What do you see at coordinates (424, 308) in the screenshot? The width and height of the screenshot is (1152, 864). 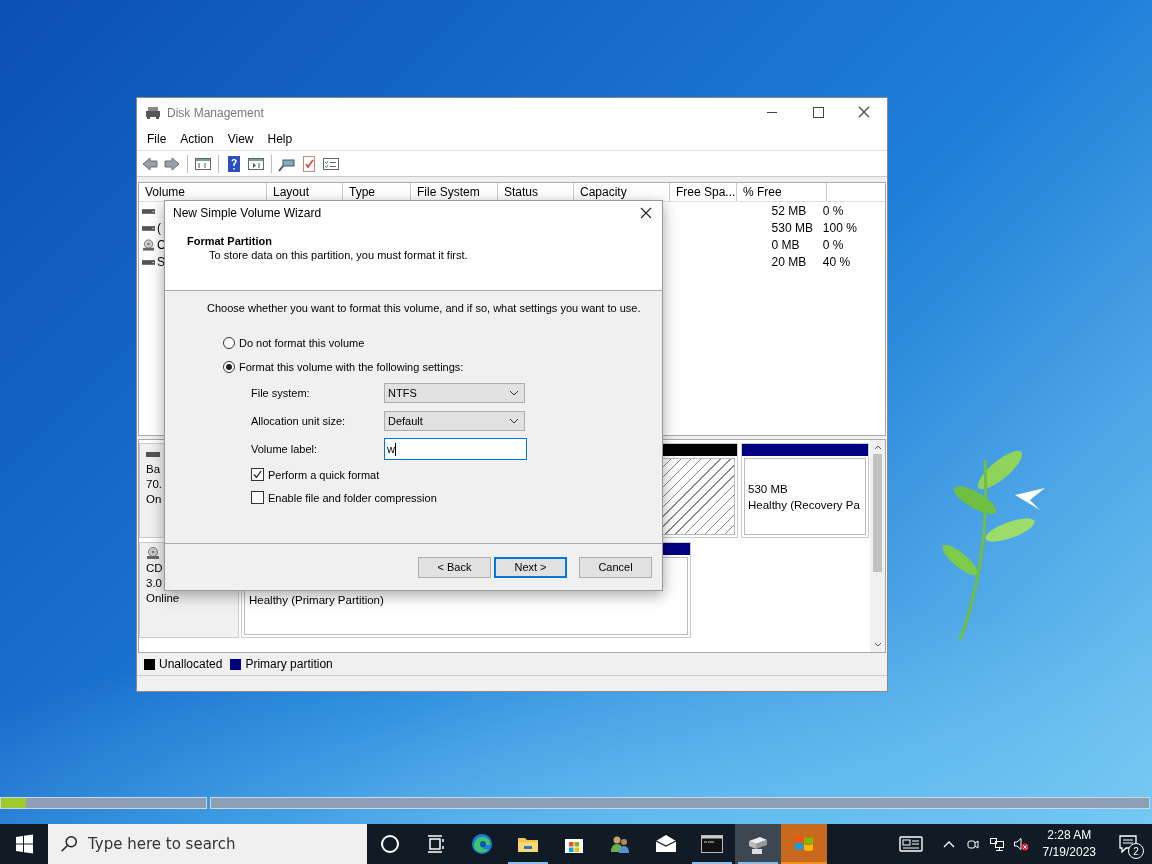 I see `instruction-text: Choose whether you want to format this volume, and if so, what settings you want to use.` at bounding box center [424, 308].